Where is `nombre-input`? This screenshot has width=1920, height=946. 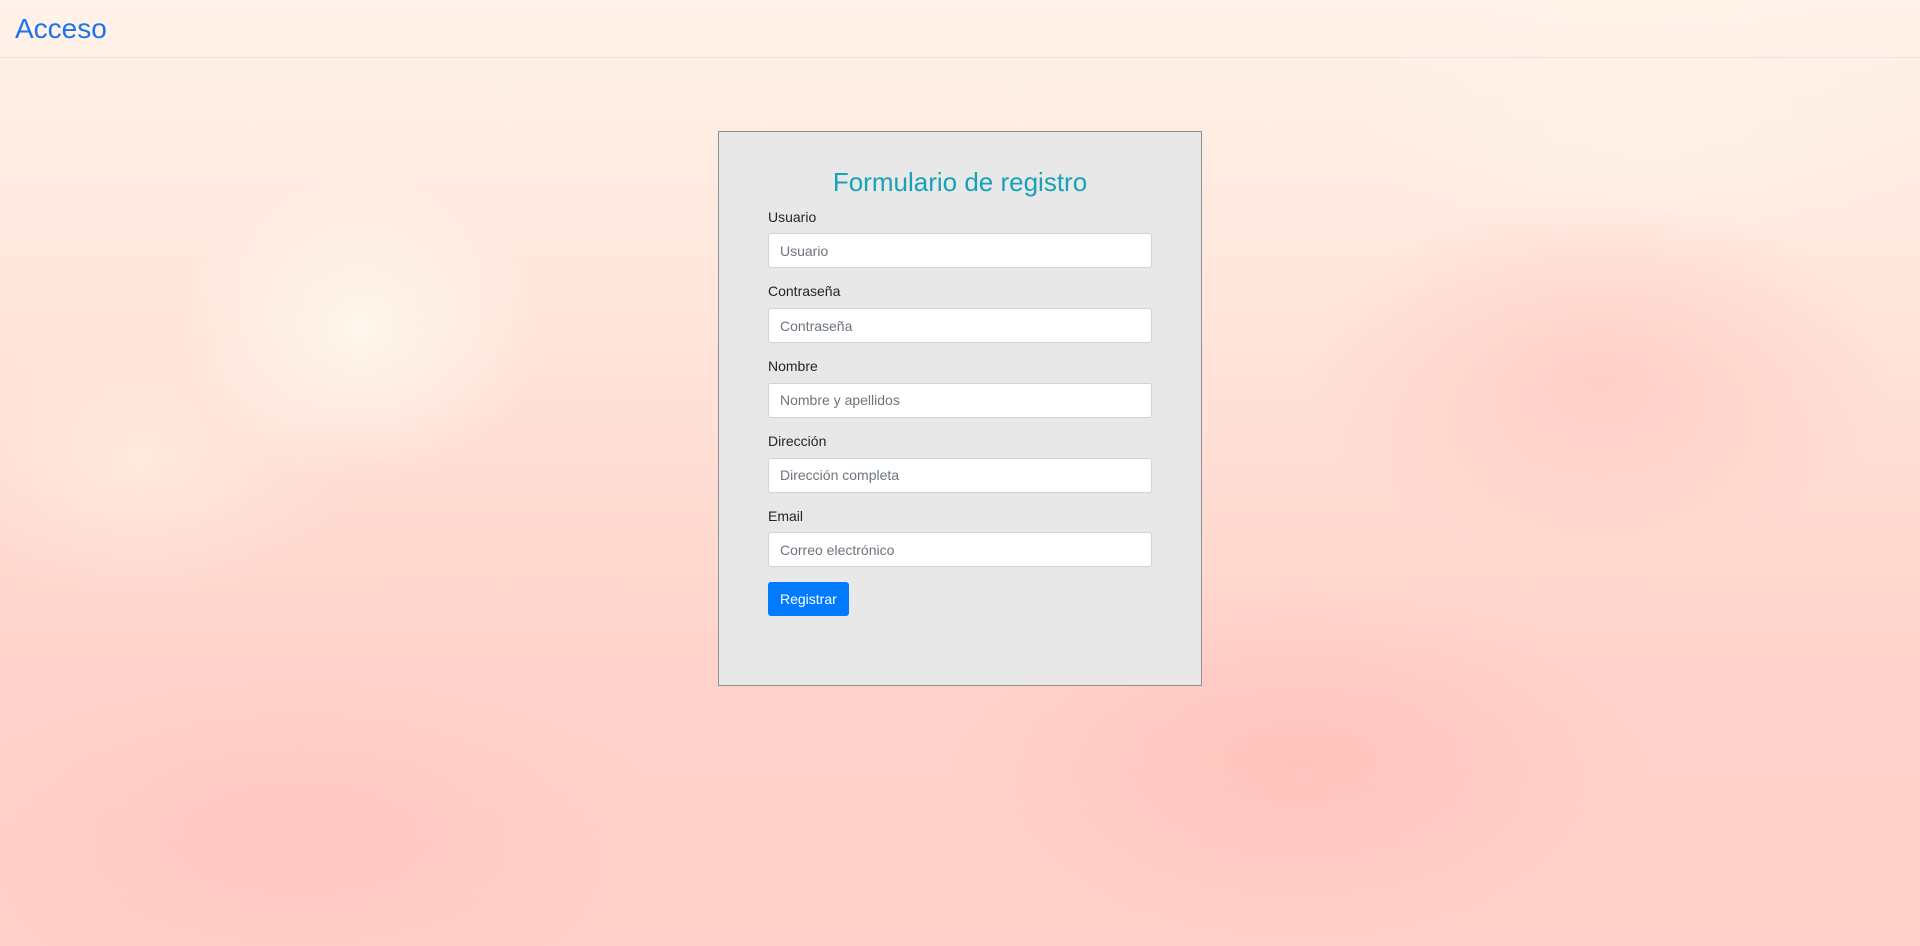
nombre-input is located at coordinates (960, 400).